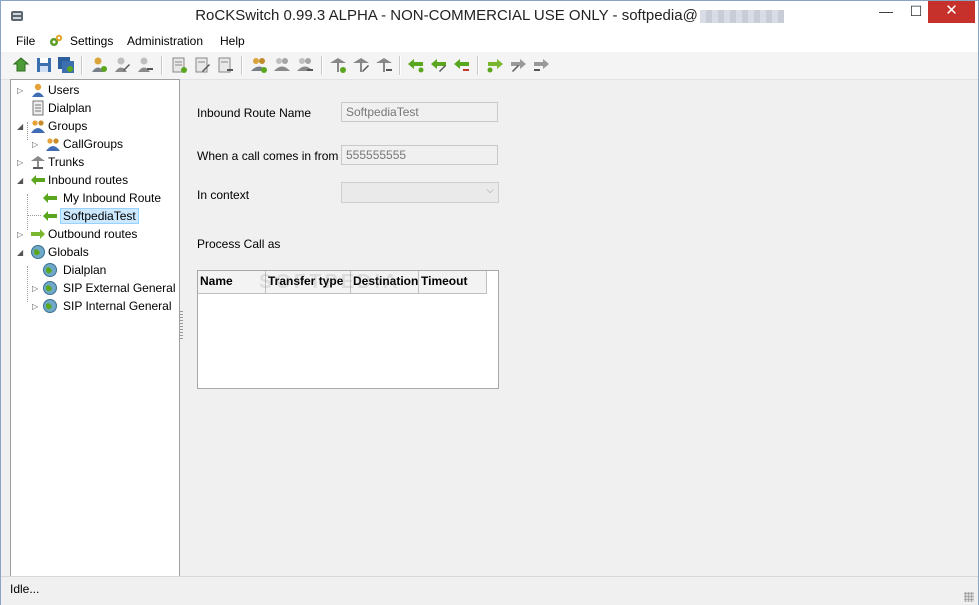 The height and width of the screenshot is (605, 979). Describe the element at coordinates (419, 112) in the screenshot. I see `route-name-input` at that location.